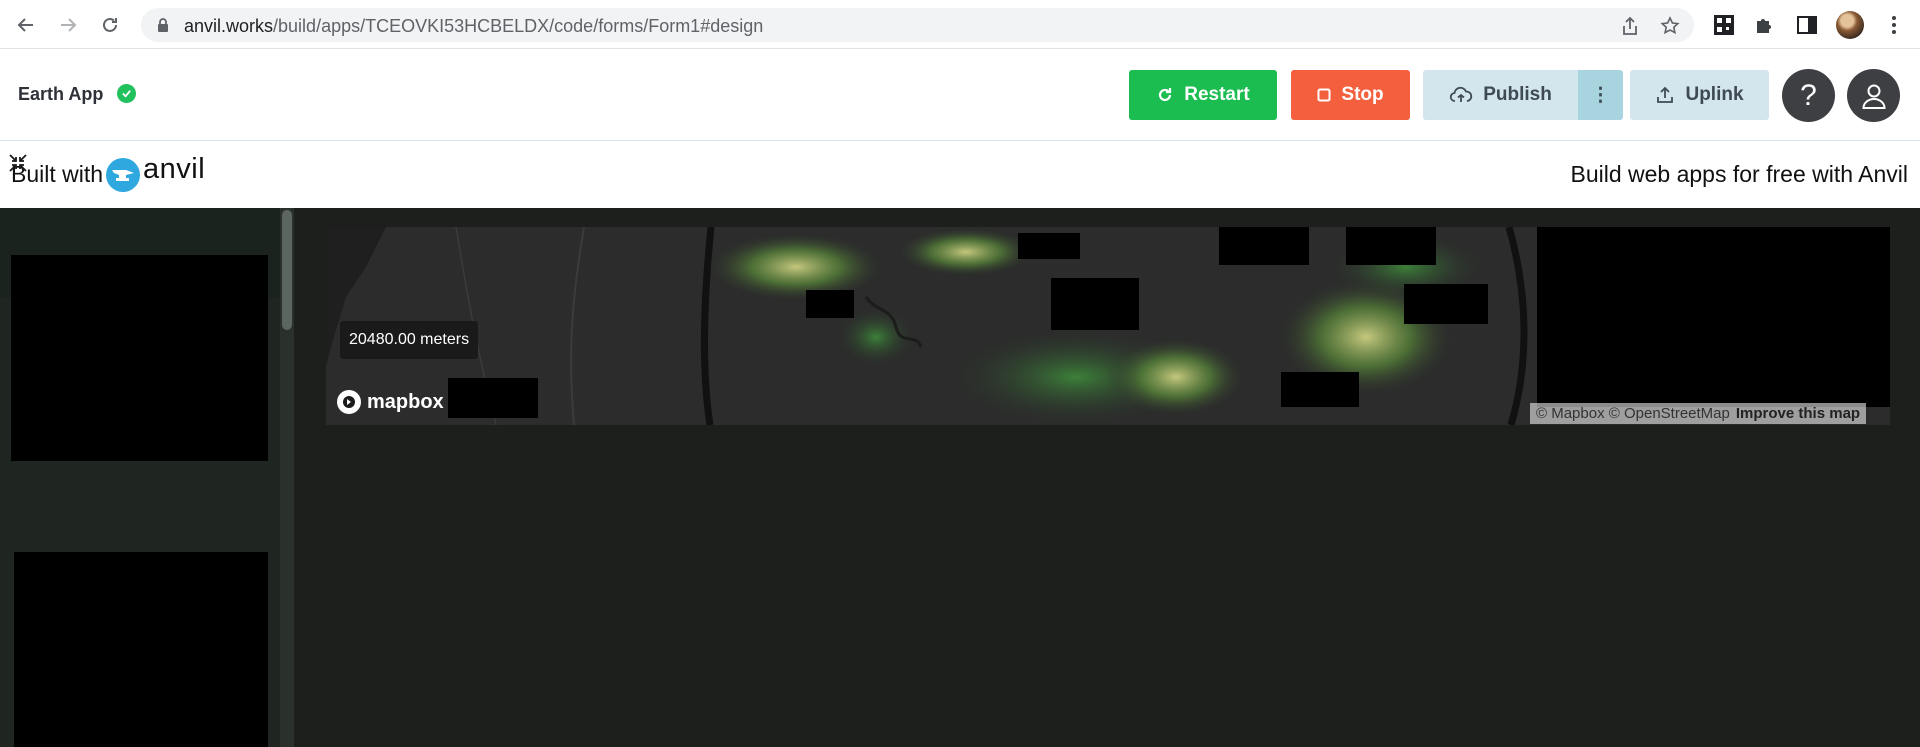 The image size is (1920, 747). I want to click on lock-icon, so click(163, 25).